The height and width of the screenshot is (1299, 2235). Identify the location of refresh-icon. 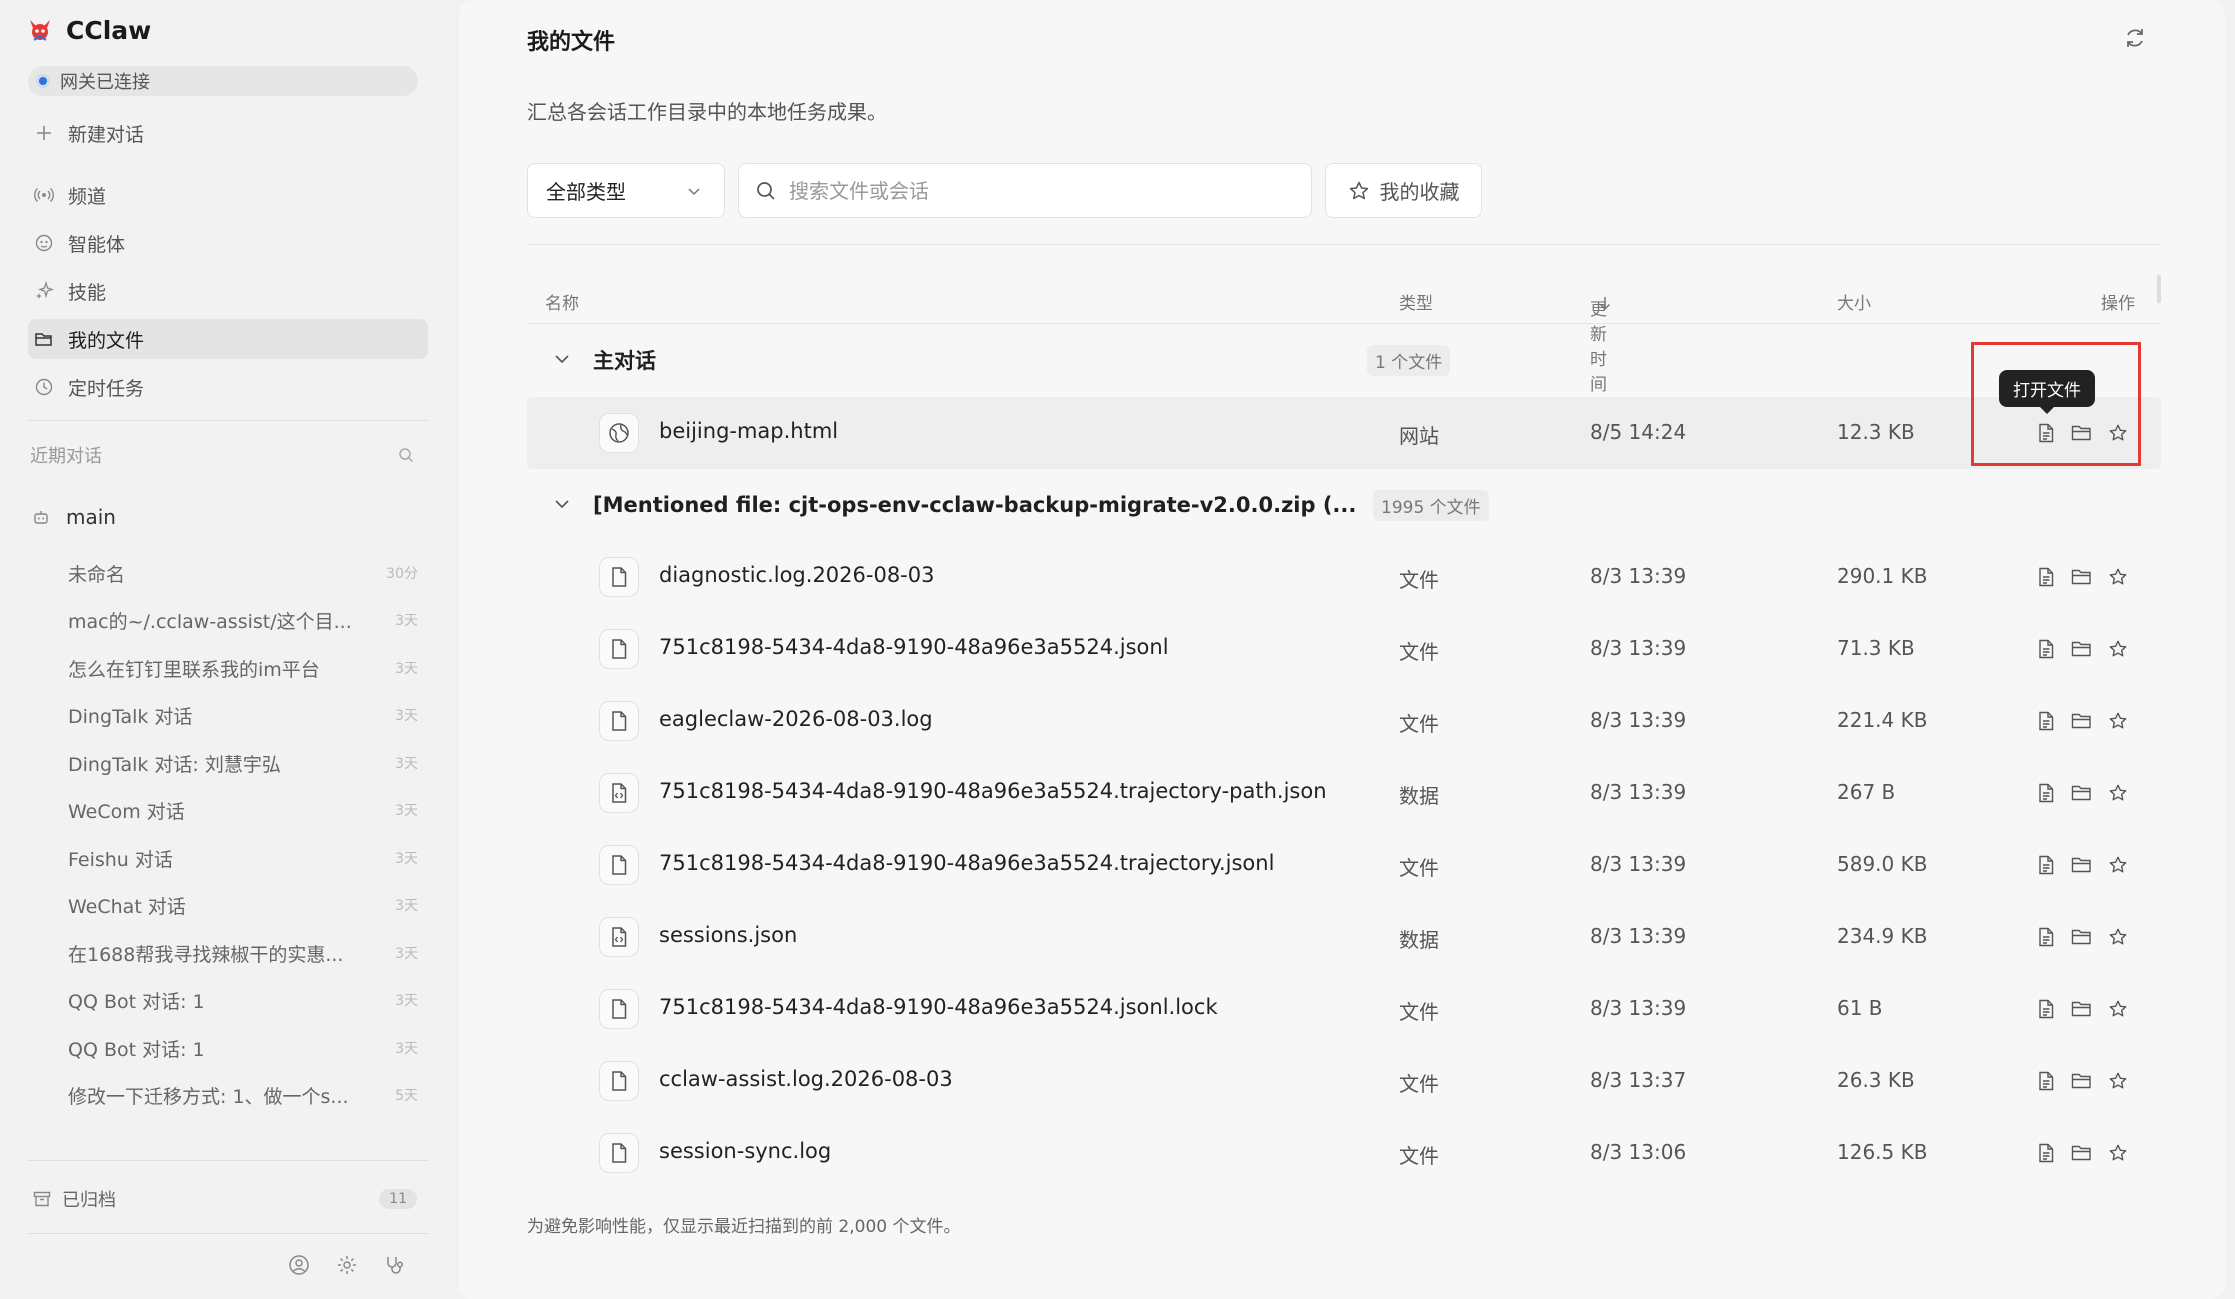
(2135, 38).